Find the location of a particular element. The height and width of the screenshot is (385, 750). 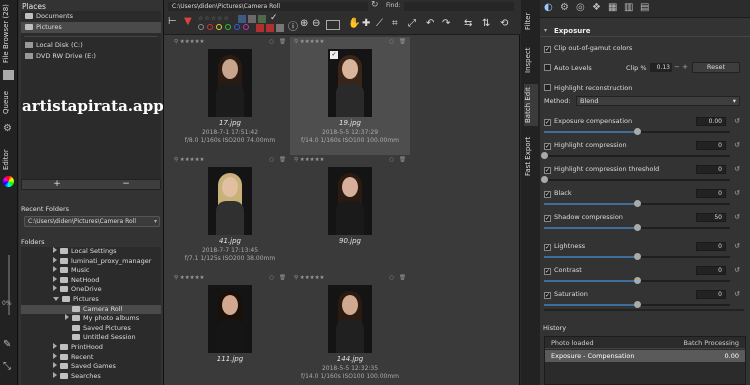

zoom-in-icon: ⊕ is located at coordinates (304, 23).